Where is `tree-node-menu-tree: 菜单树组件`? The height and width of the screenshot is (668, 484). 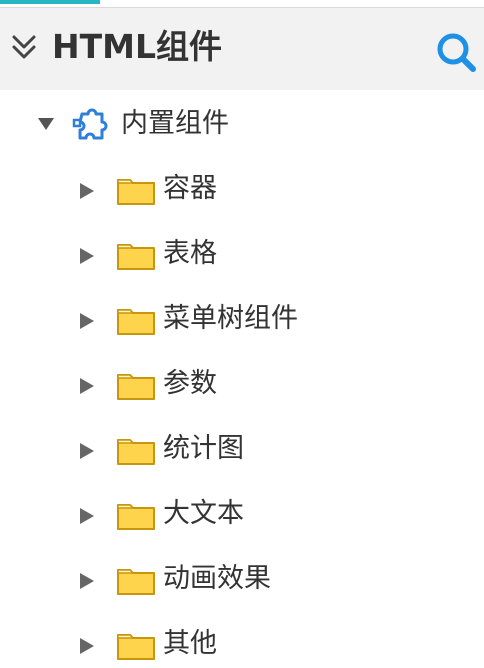
tree-node-menu-tree: 菜单树组件 is located at coordinates (242, 320).